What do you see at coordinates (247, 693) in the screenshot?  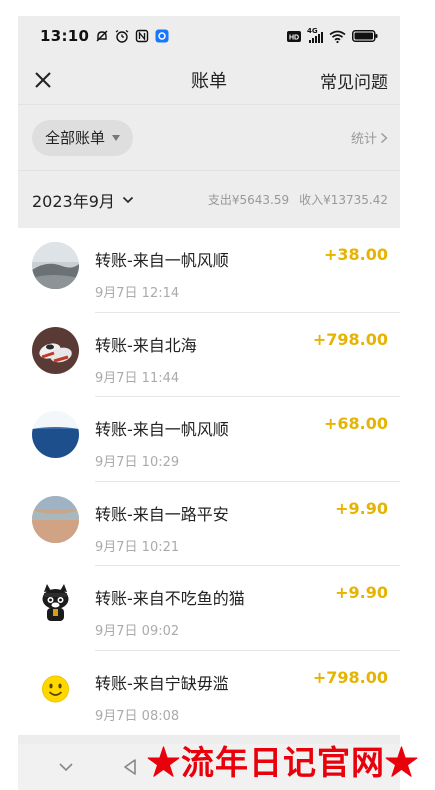 I see `transaction-body: 转账-来自宁缺毋滥 9月7日 08:08 +798.00` at bounding box center [247, 693].